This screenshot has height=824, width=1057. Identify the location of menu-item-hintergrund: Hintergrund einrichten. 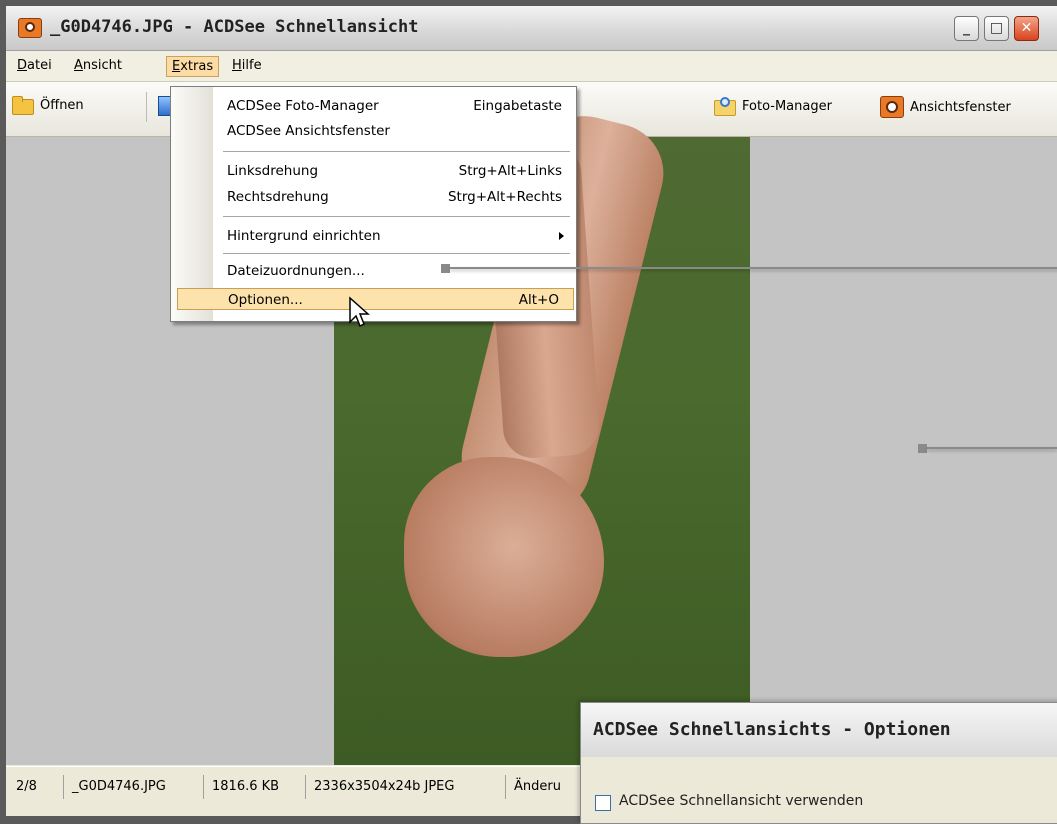
(394, 236).